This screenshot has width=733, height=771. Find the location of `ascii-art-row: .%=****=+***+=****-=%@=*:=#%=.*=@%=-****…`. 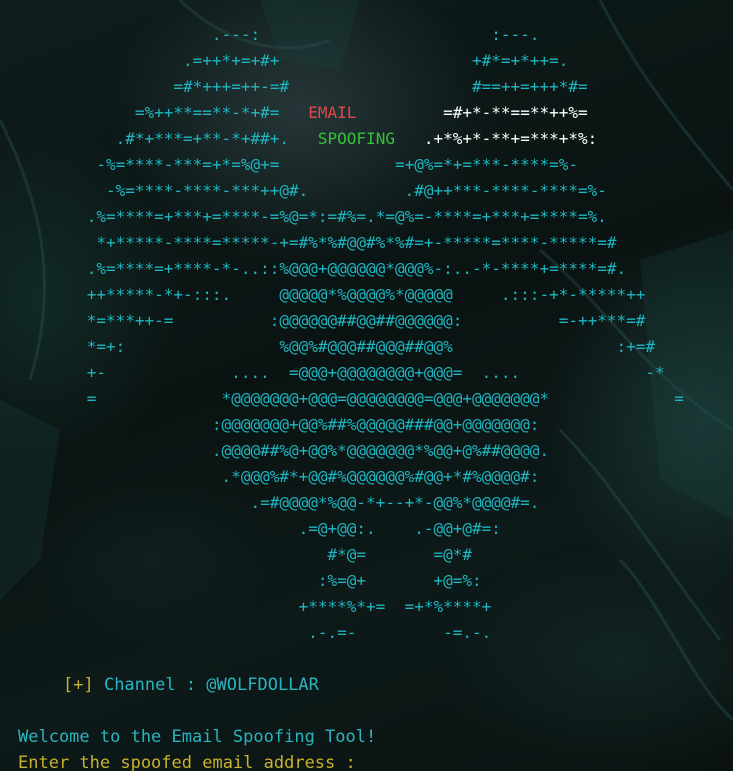

ascii-art-row: .%=****=+***+=****-=%@=*:=#%=.*=@%=-****… is located at coordinates (342, 217).